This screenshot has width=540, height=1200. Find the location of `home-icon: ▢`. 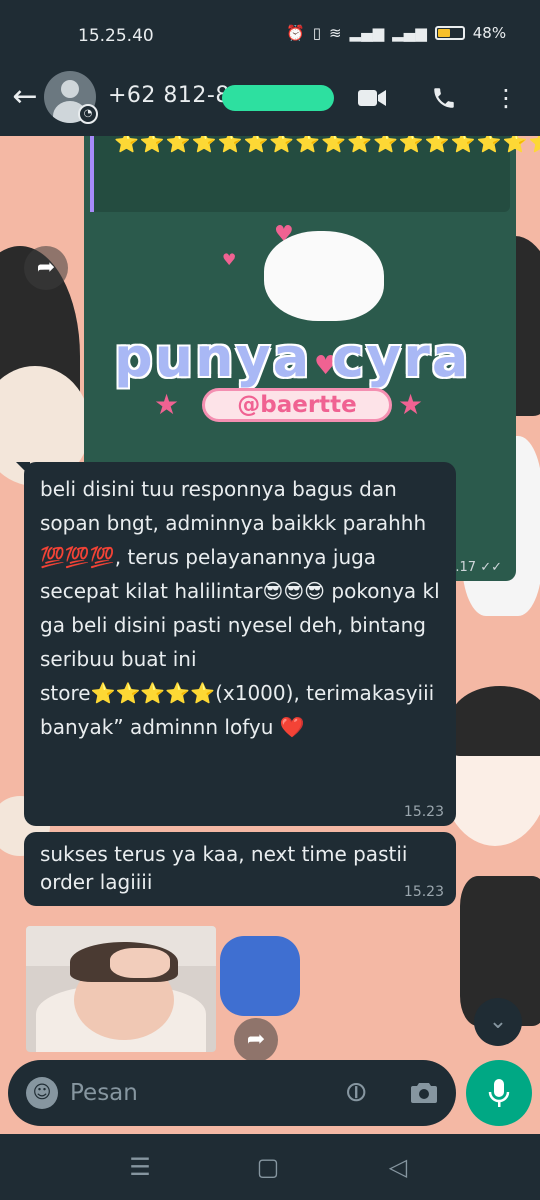

home-icon: ▢ is located at coordinates (268, 1167).